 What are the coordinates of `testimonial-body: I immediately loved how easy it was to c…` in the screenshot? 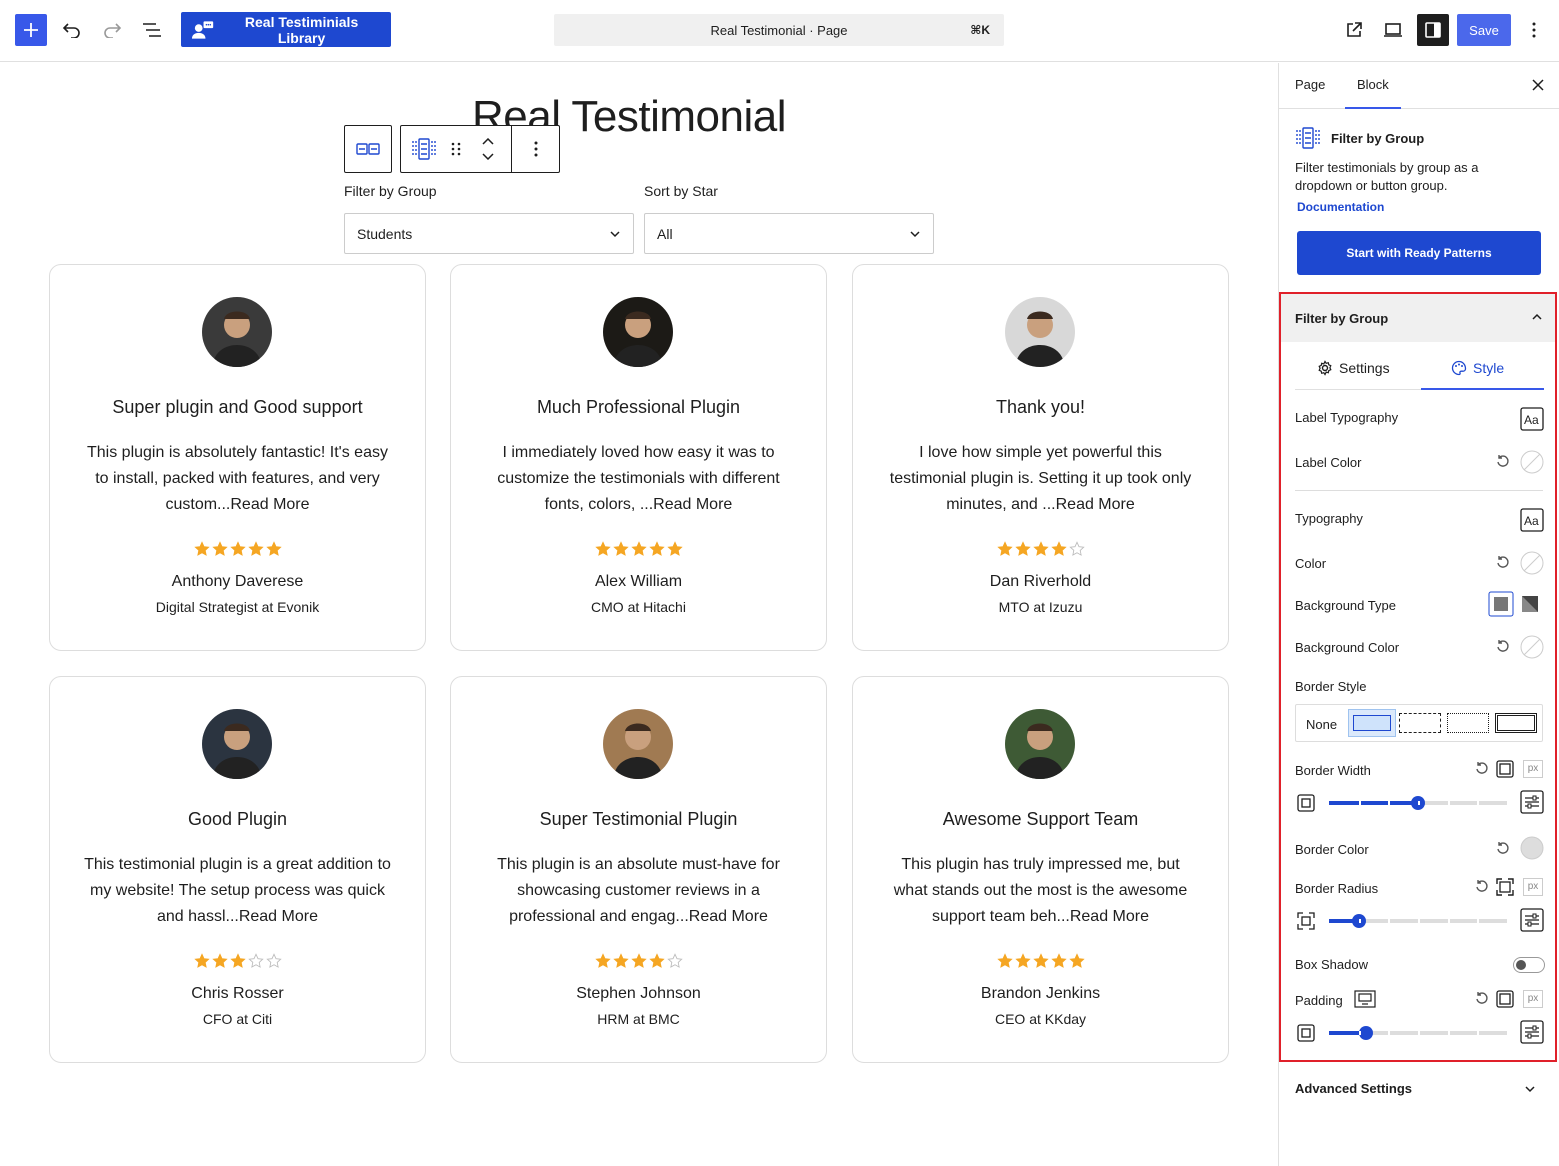 It's located at (638, 478).